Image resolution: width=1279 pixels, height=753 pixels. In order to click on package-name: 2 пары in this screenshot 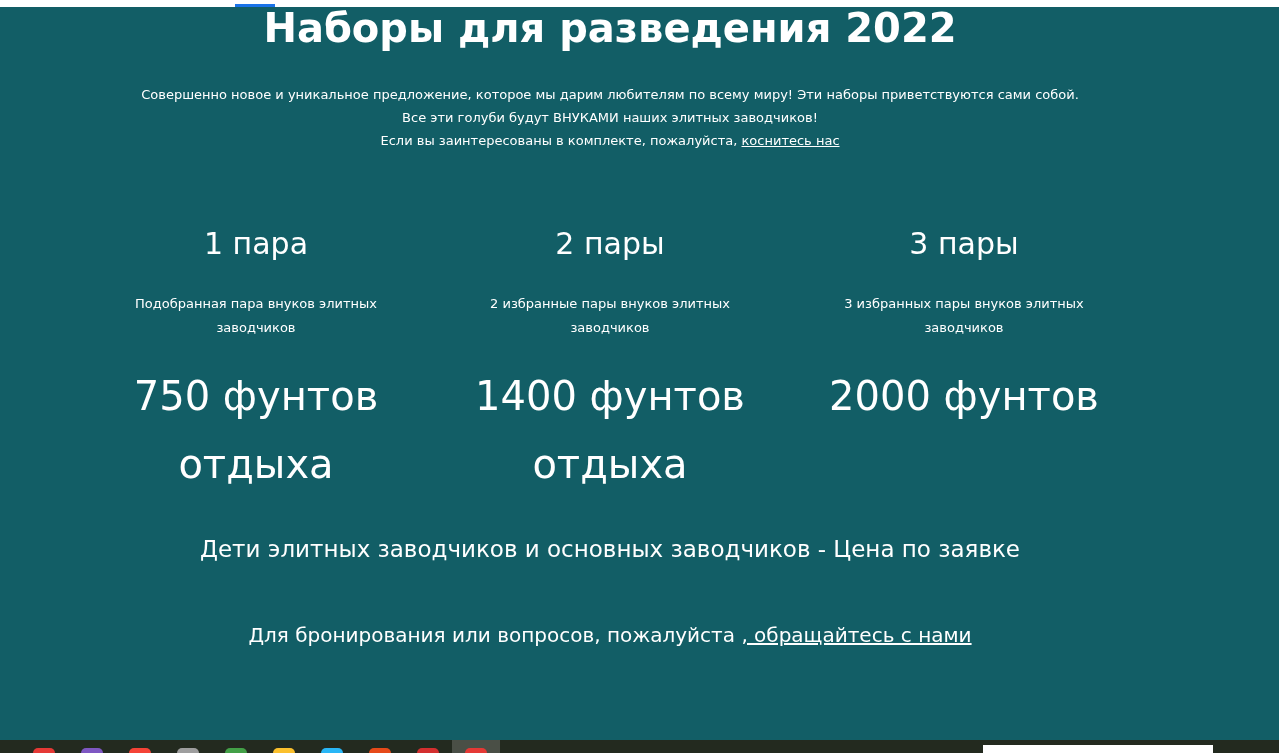, I will do `click(610, 244)`.